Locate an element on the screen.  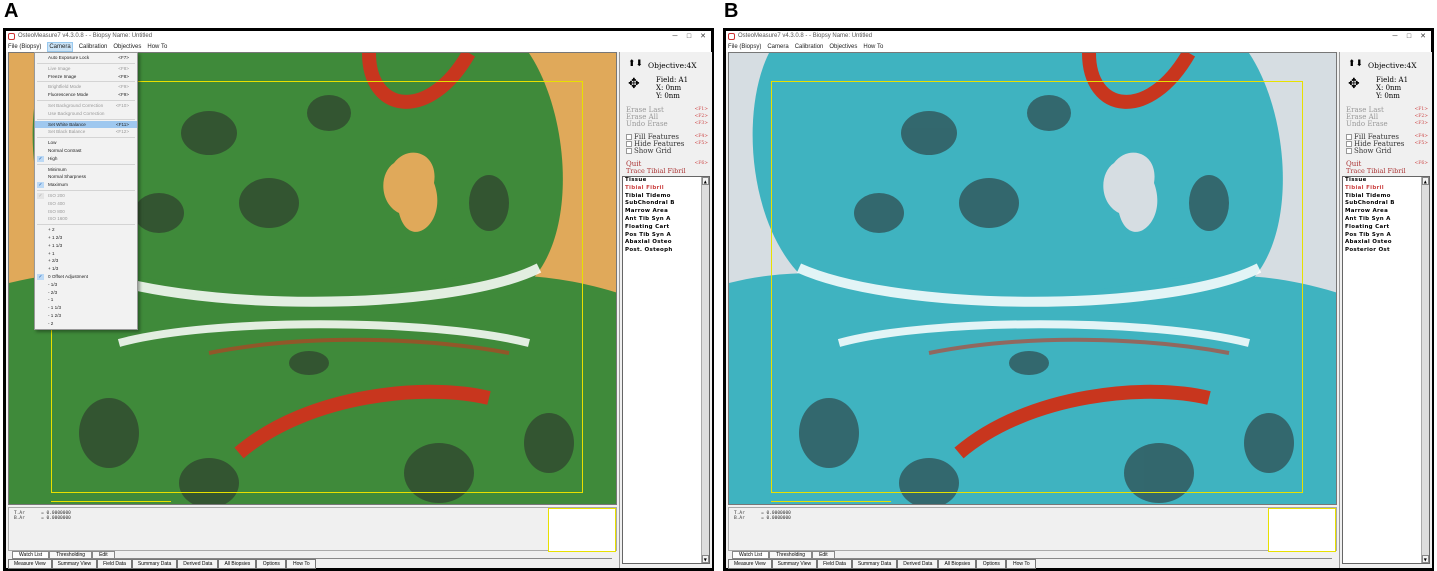
menu-item: Normal Sharpness is located at coordinates (86, 177).